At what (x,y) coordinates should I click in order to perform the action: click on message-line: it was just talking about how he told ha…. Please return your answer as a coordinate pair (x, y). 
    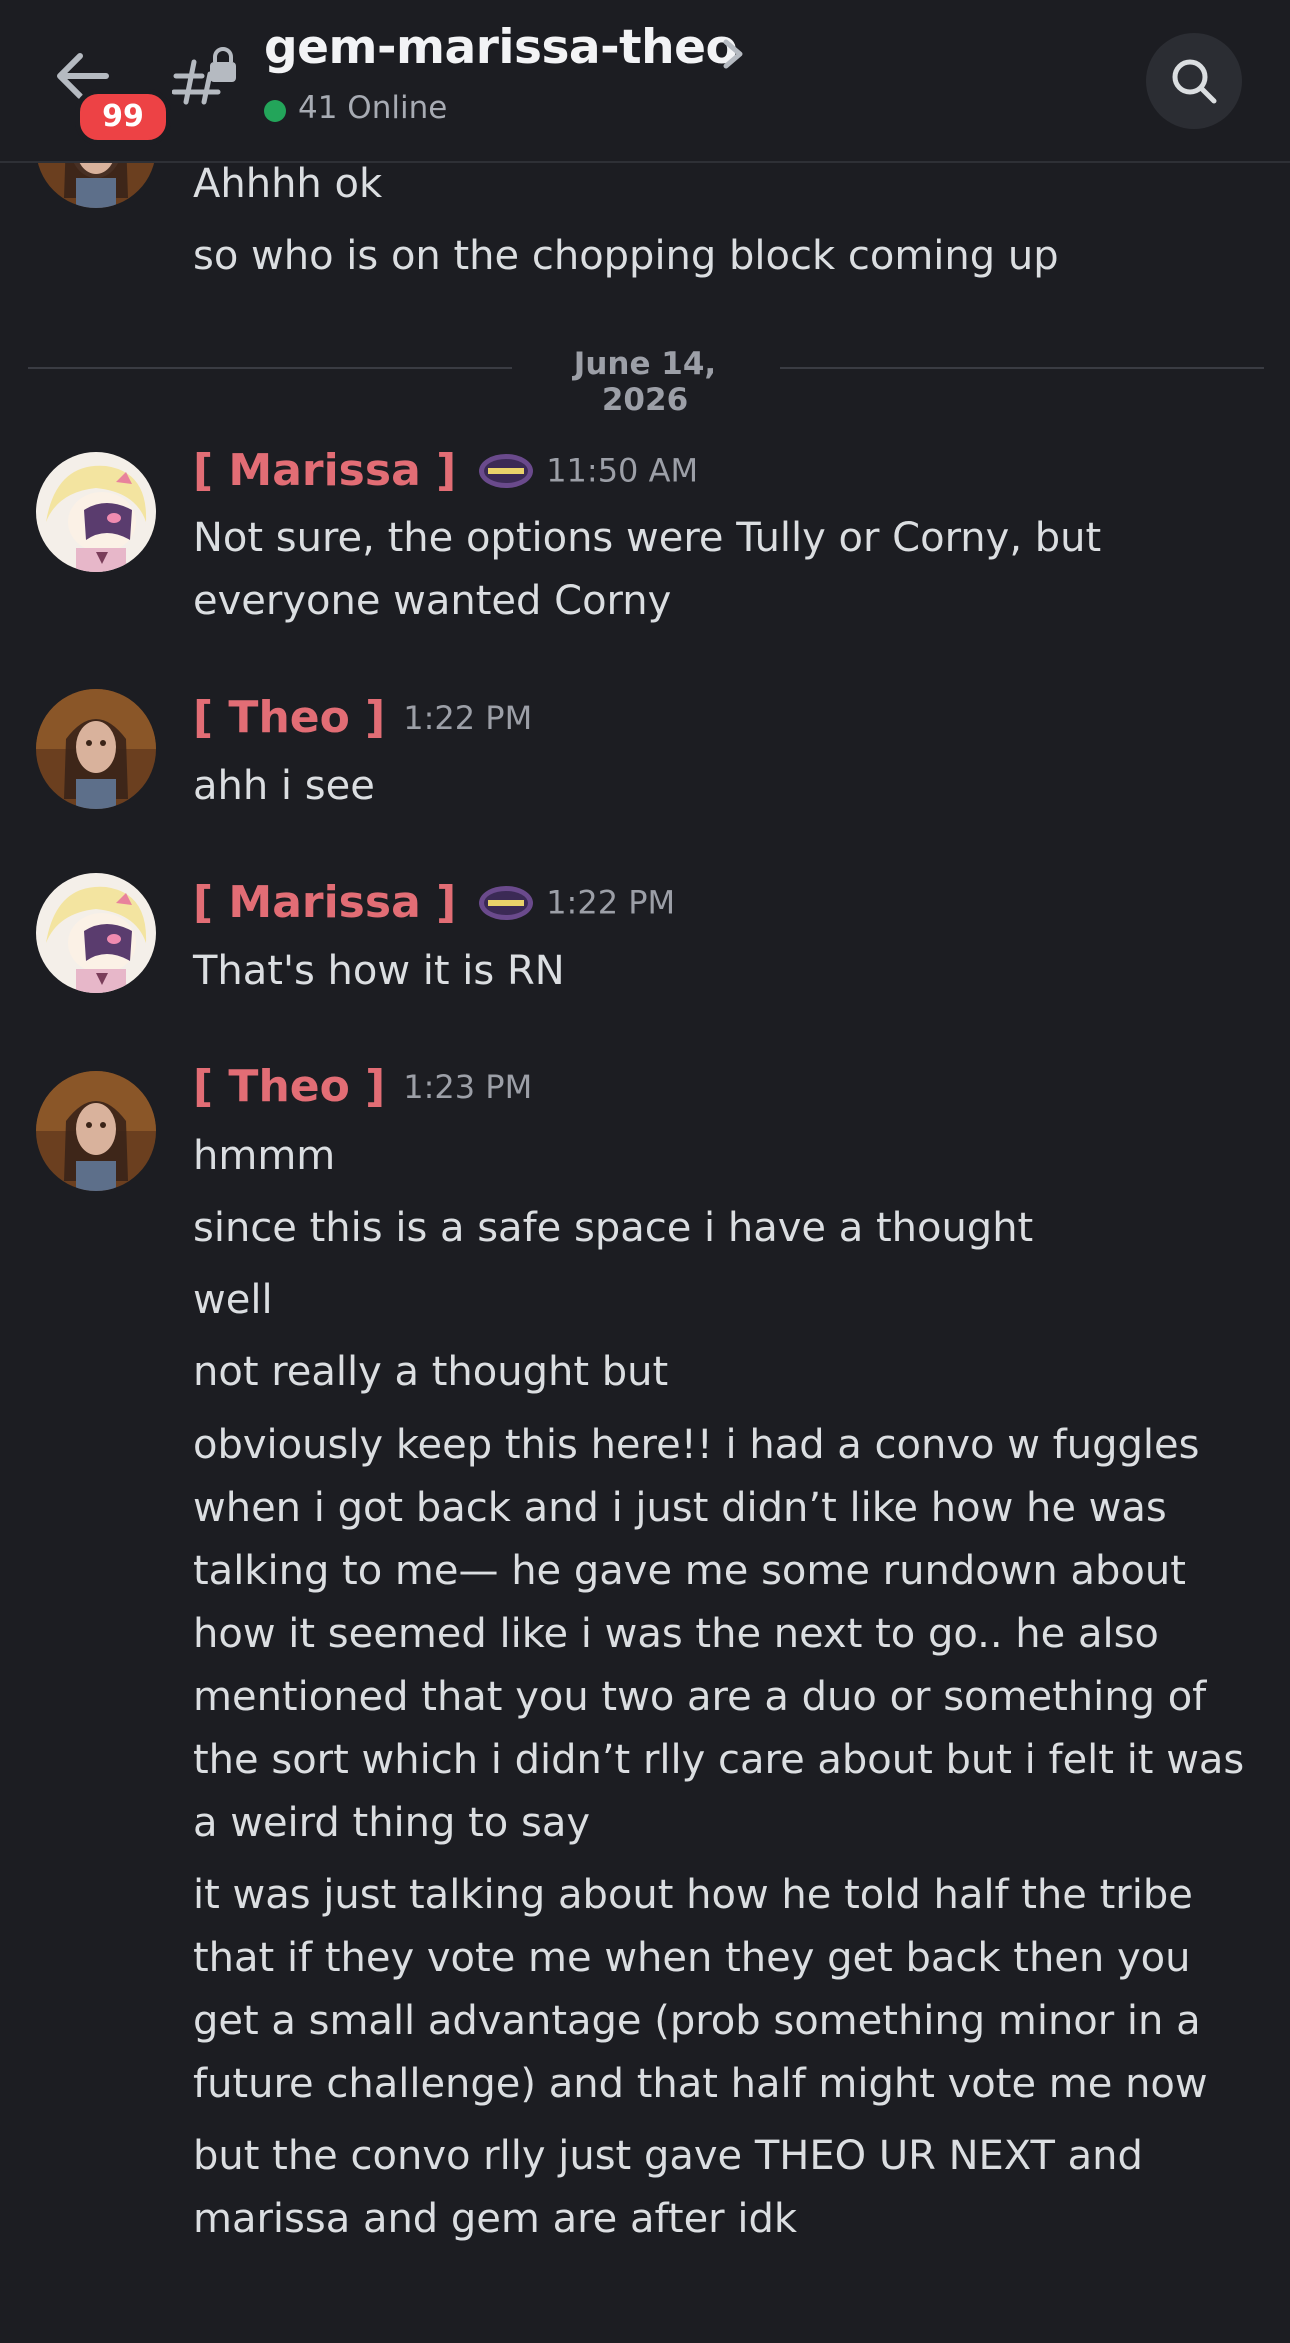
    Looking at the image, I should click on (693, 1895).